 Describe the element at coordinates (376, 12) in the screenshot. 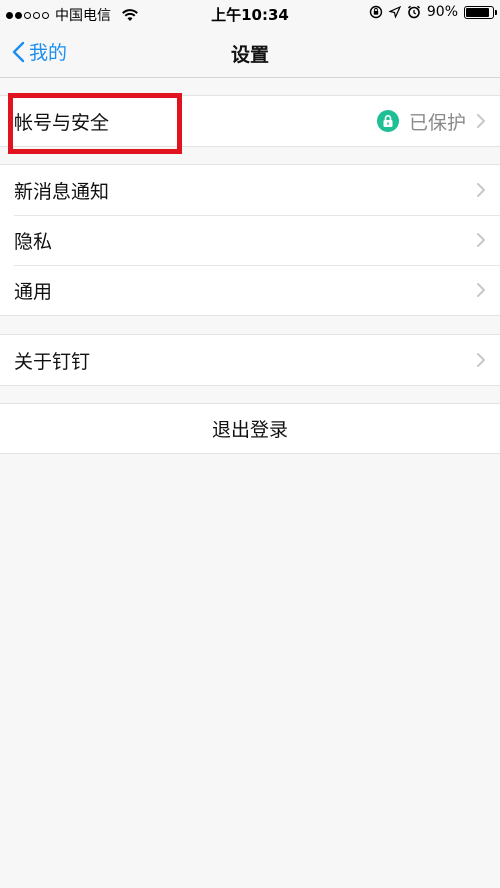

I see `rotation-lock-icon` at that location.